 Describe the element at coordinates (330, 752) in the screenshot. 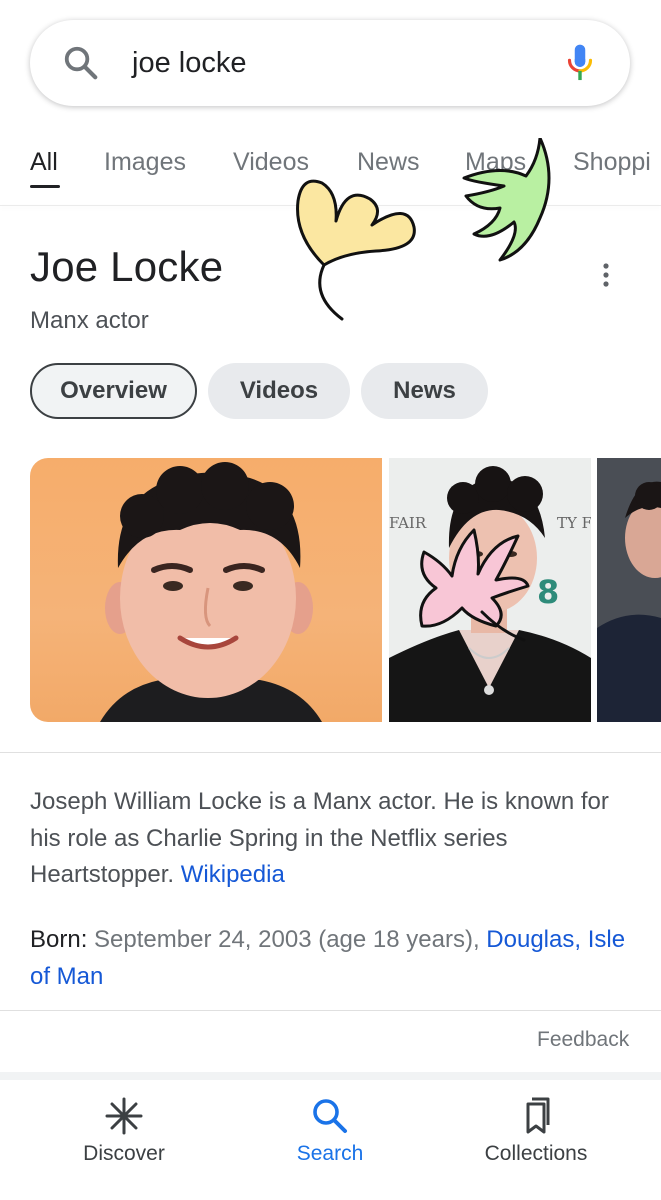

I see `section-divider` at that location.